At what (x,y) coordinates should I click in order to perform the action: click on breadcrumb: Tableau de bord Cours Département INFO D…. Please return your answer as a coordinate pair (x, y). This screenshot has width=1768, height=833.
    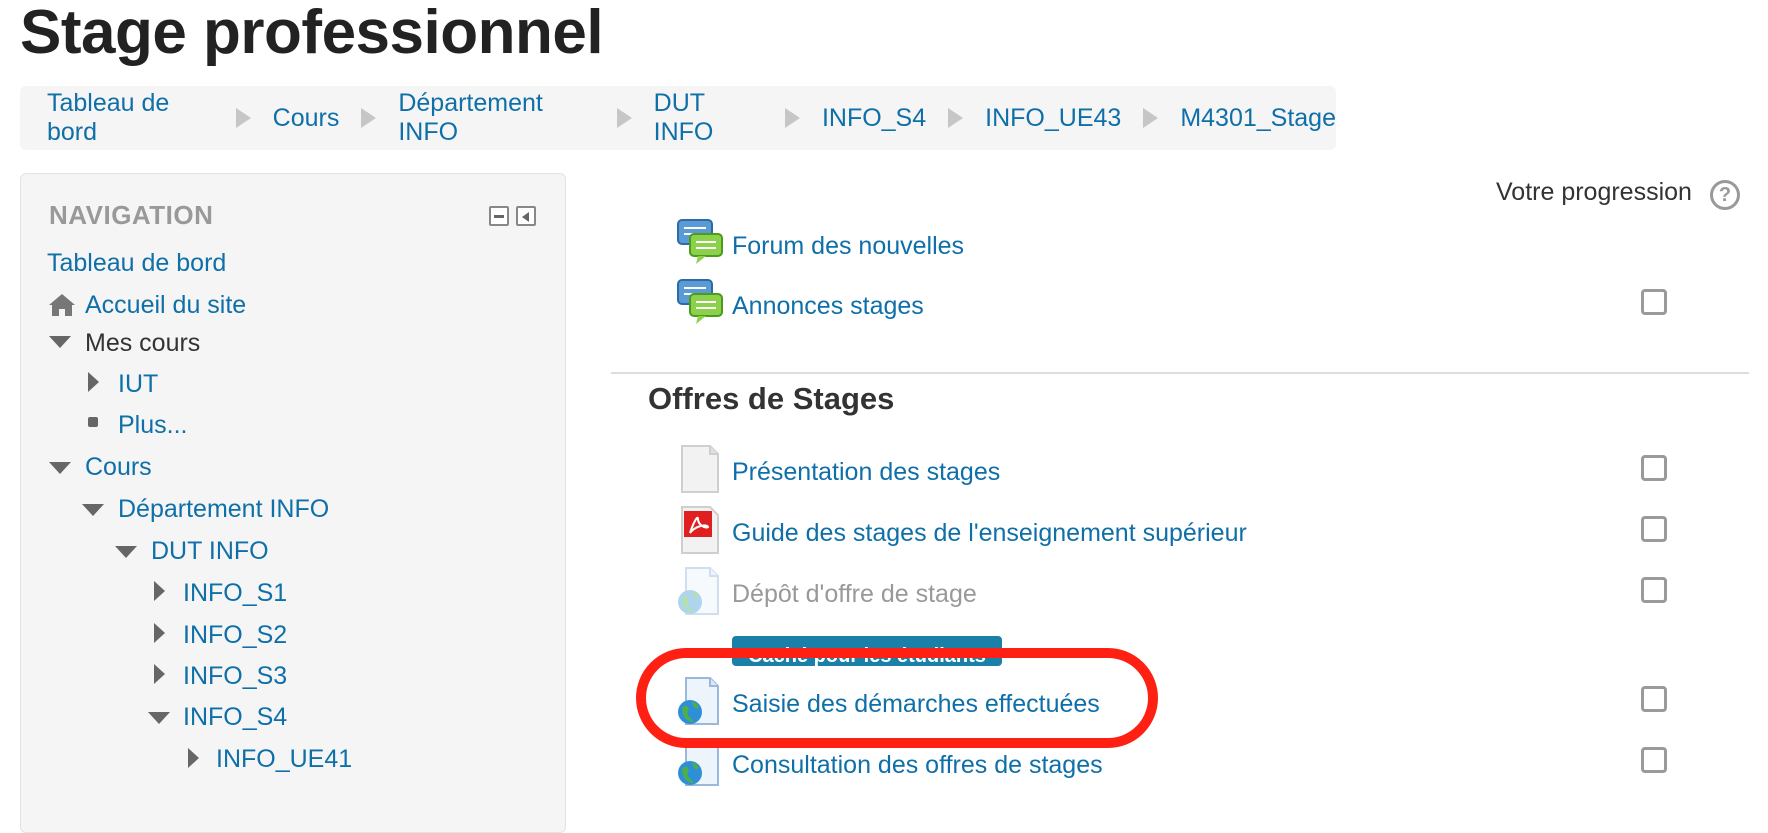
    Looking at the image, I should click on (678, 118).